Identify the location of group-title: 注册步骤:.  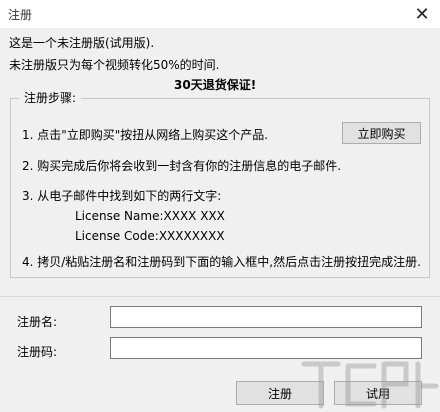
(50, 98).